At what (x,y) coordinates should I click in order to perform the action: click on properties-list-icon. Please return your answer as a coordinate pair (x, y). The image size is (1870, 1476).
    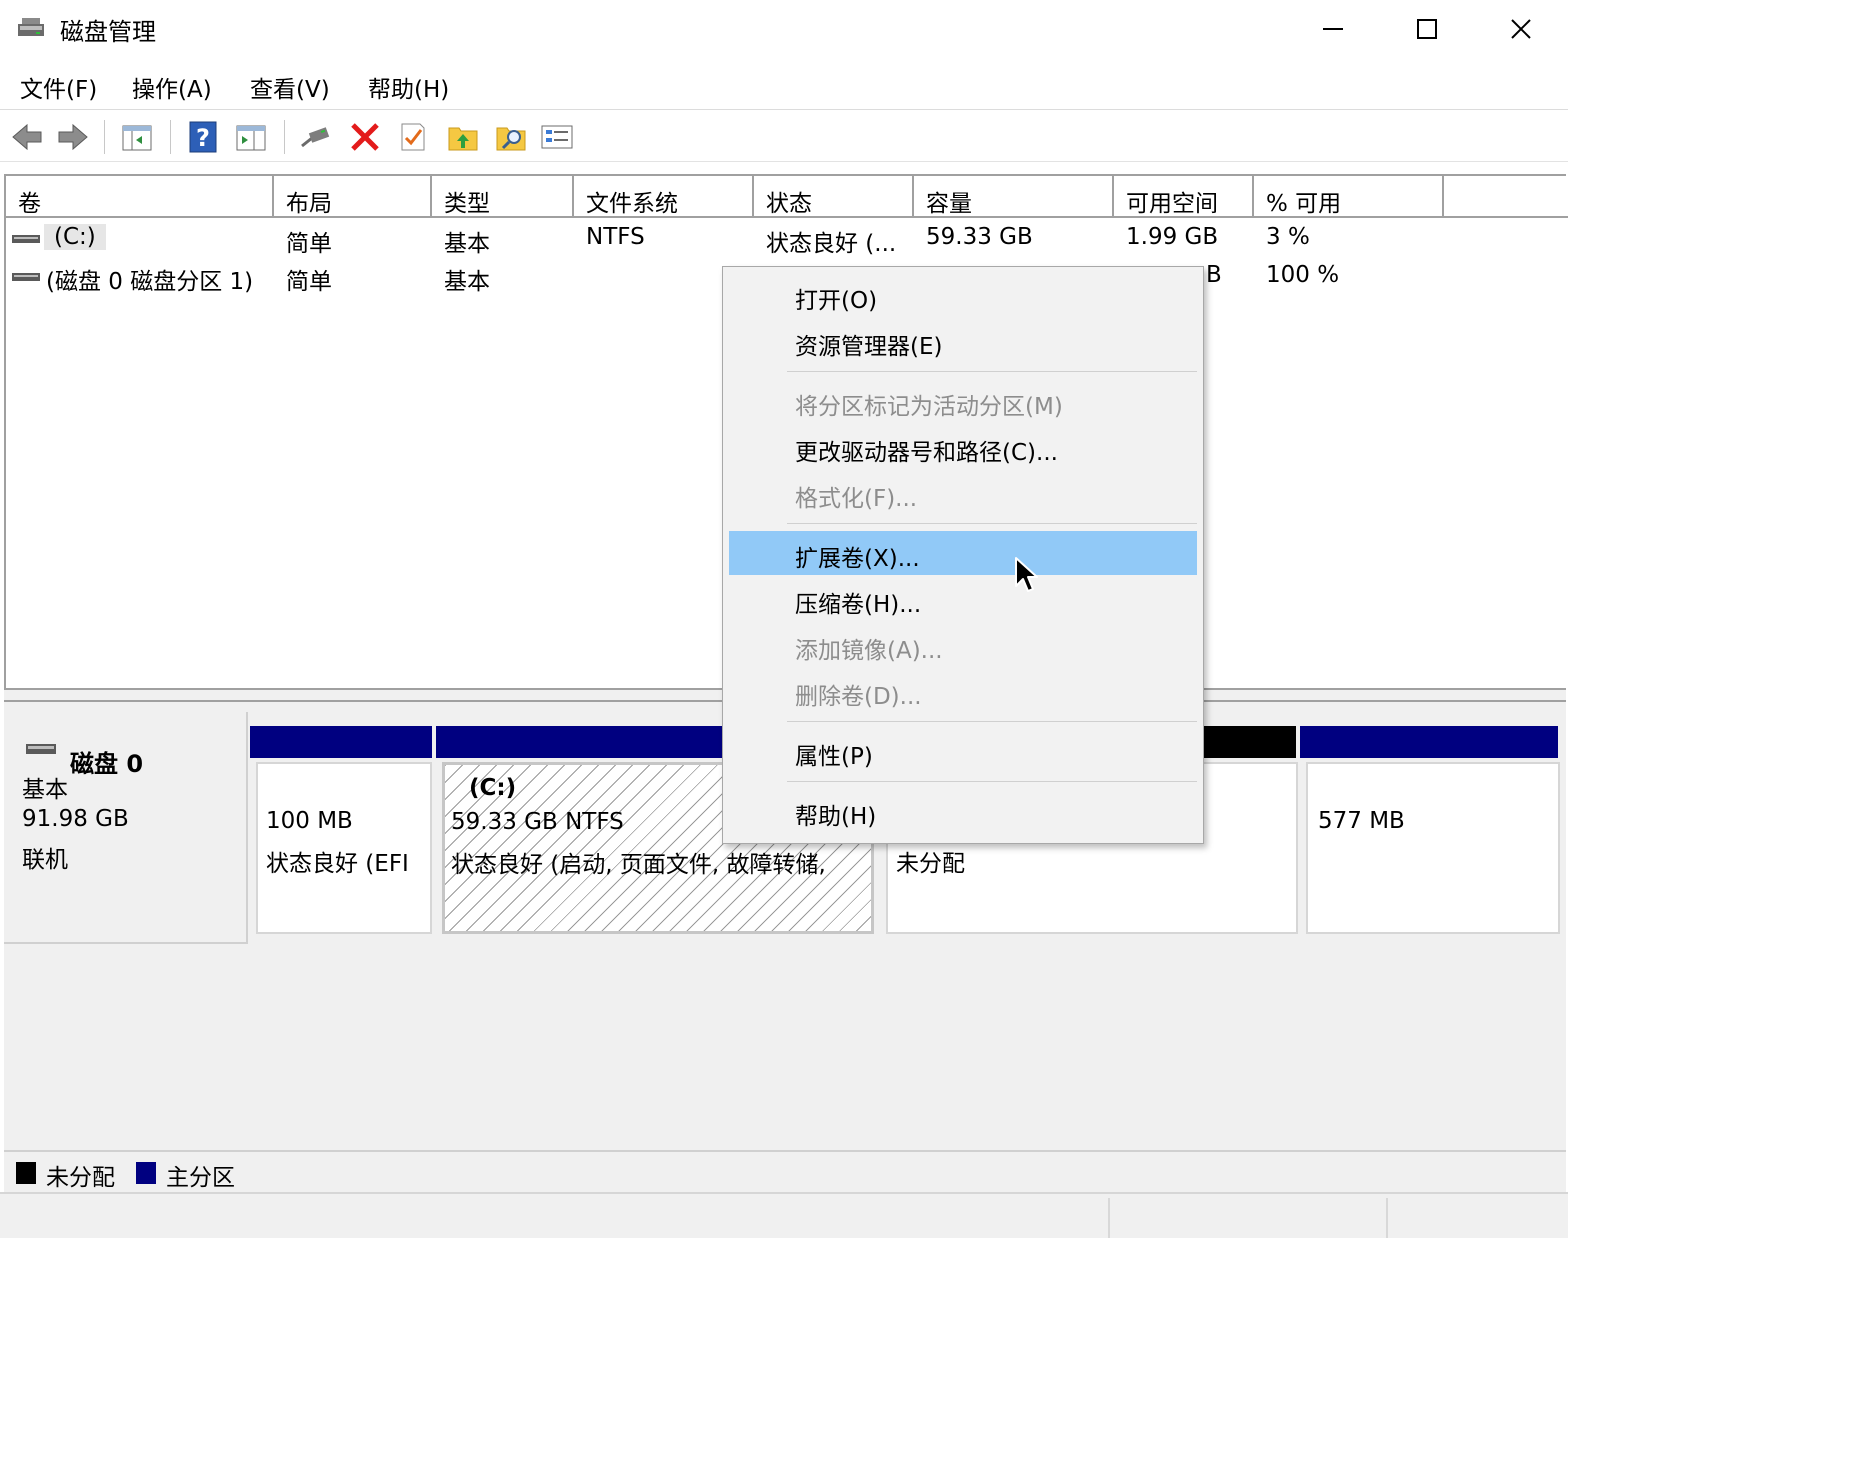
    Looking at the image, I should click on (557, 137).